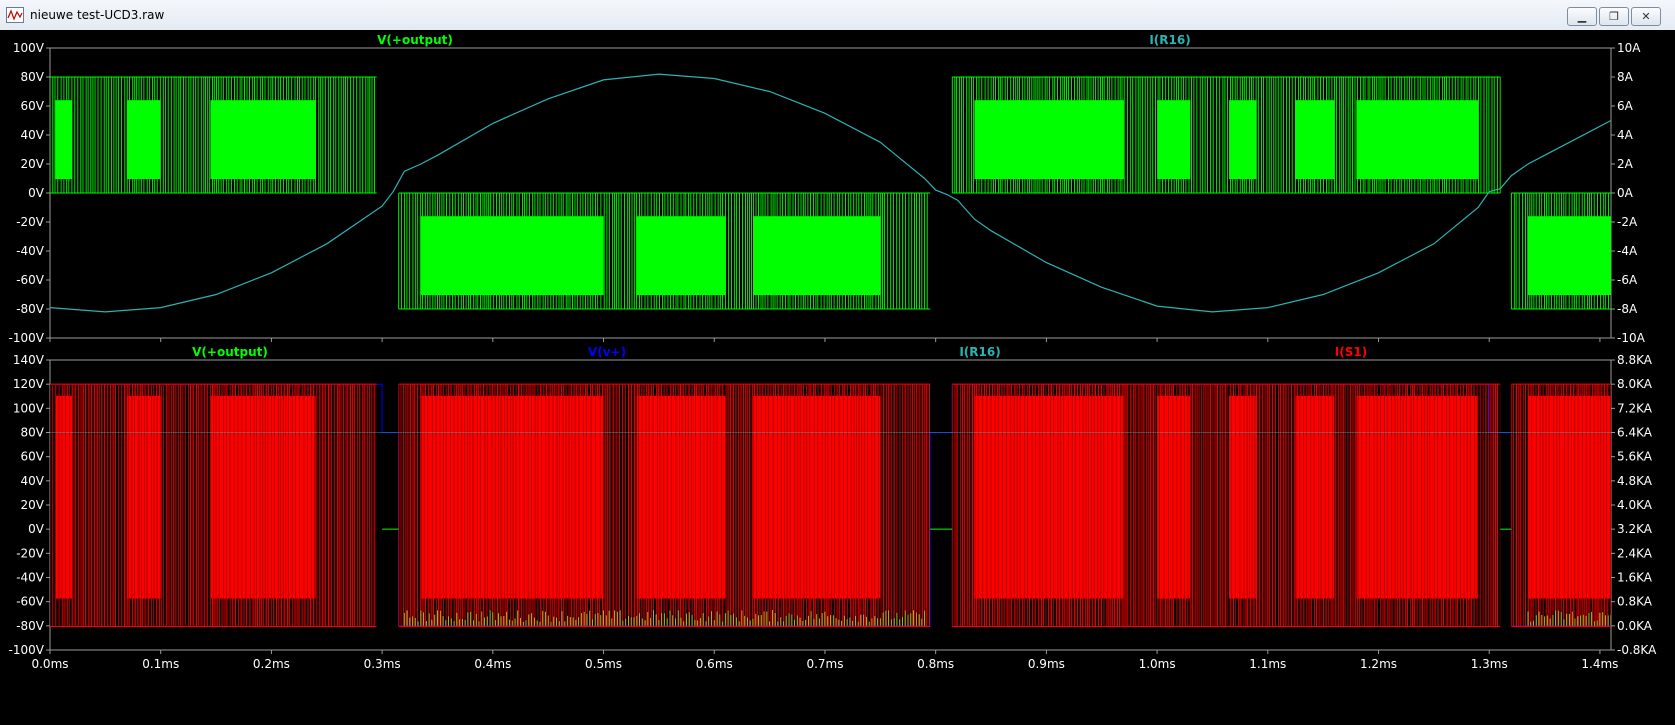 Image resolution: width=1675 pixels, height=725 pixels. Describe the element at coordinates (1635, 433) in the screenshot. I see `y-tick-label-right: 6.4KA` at that location.